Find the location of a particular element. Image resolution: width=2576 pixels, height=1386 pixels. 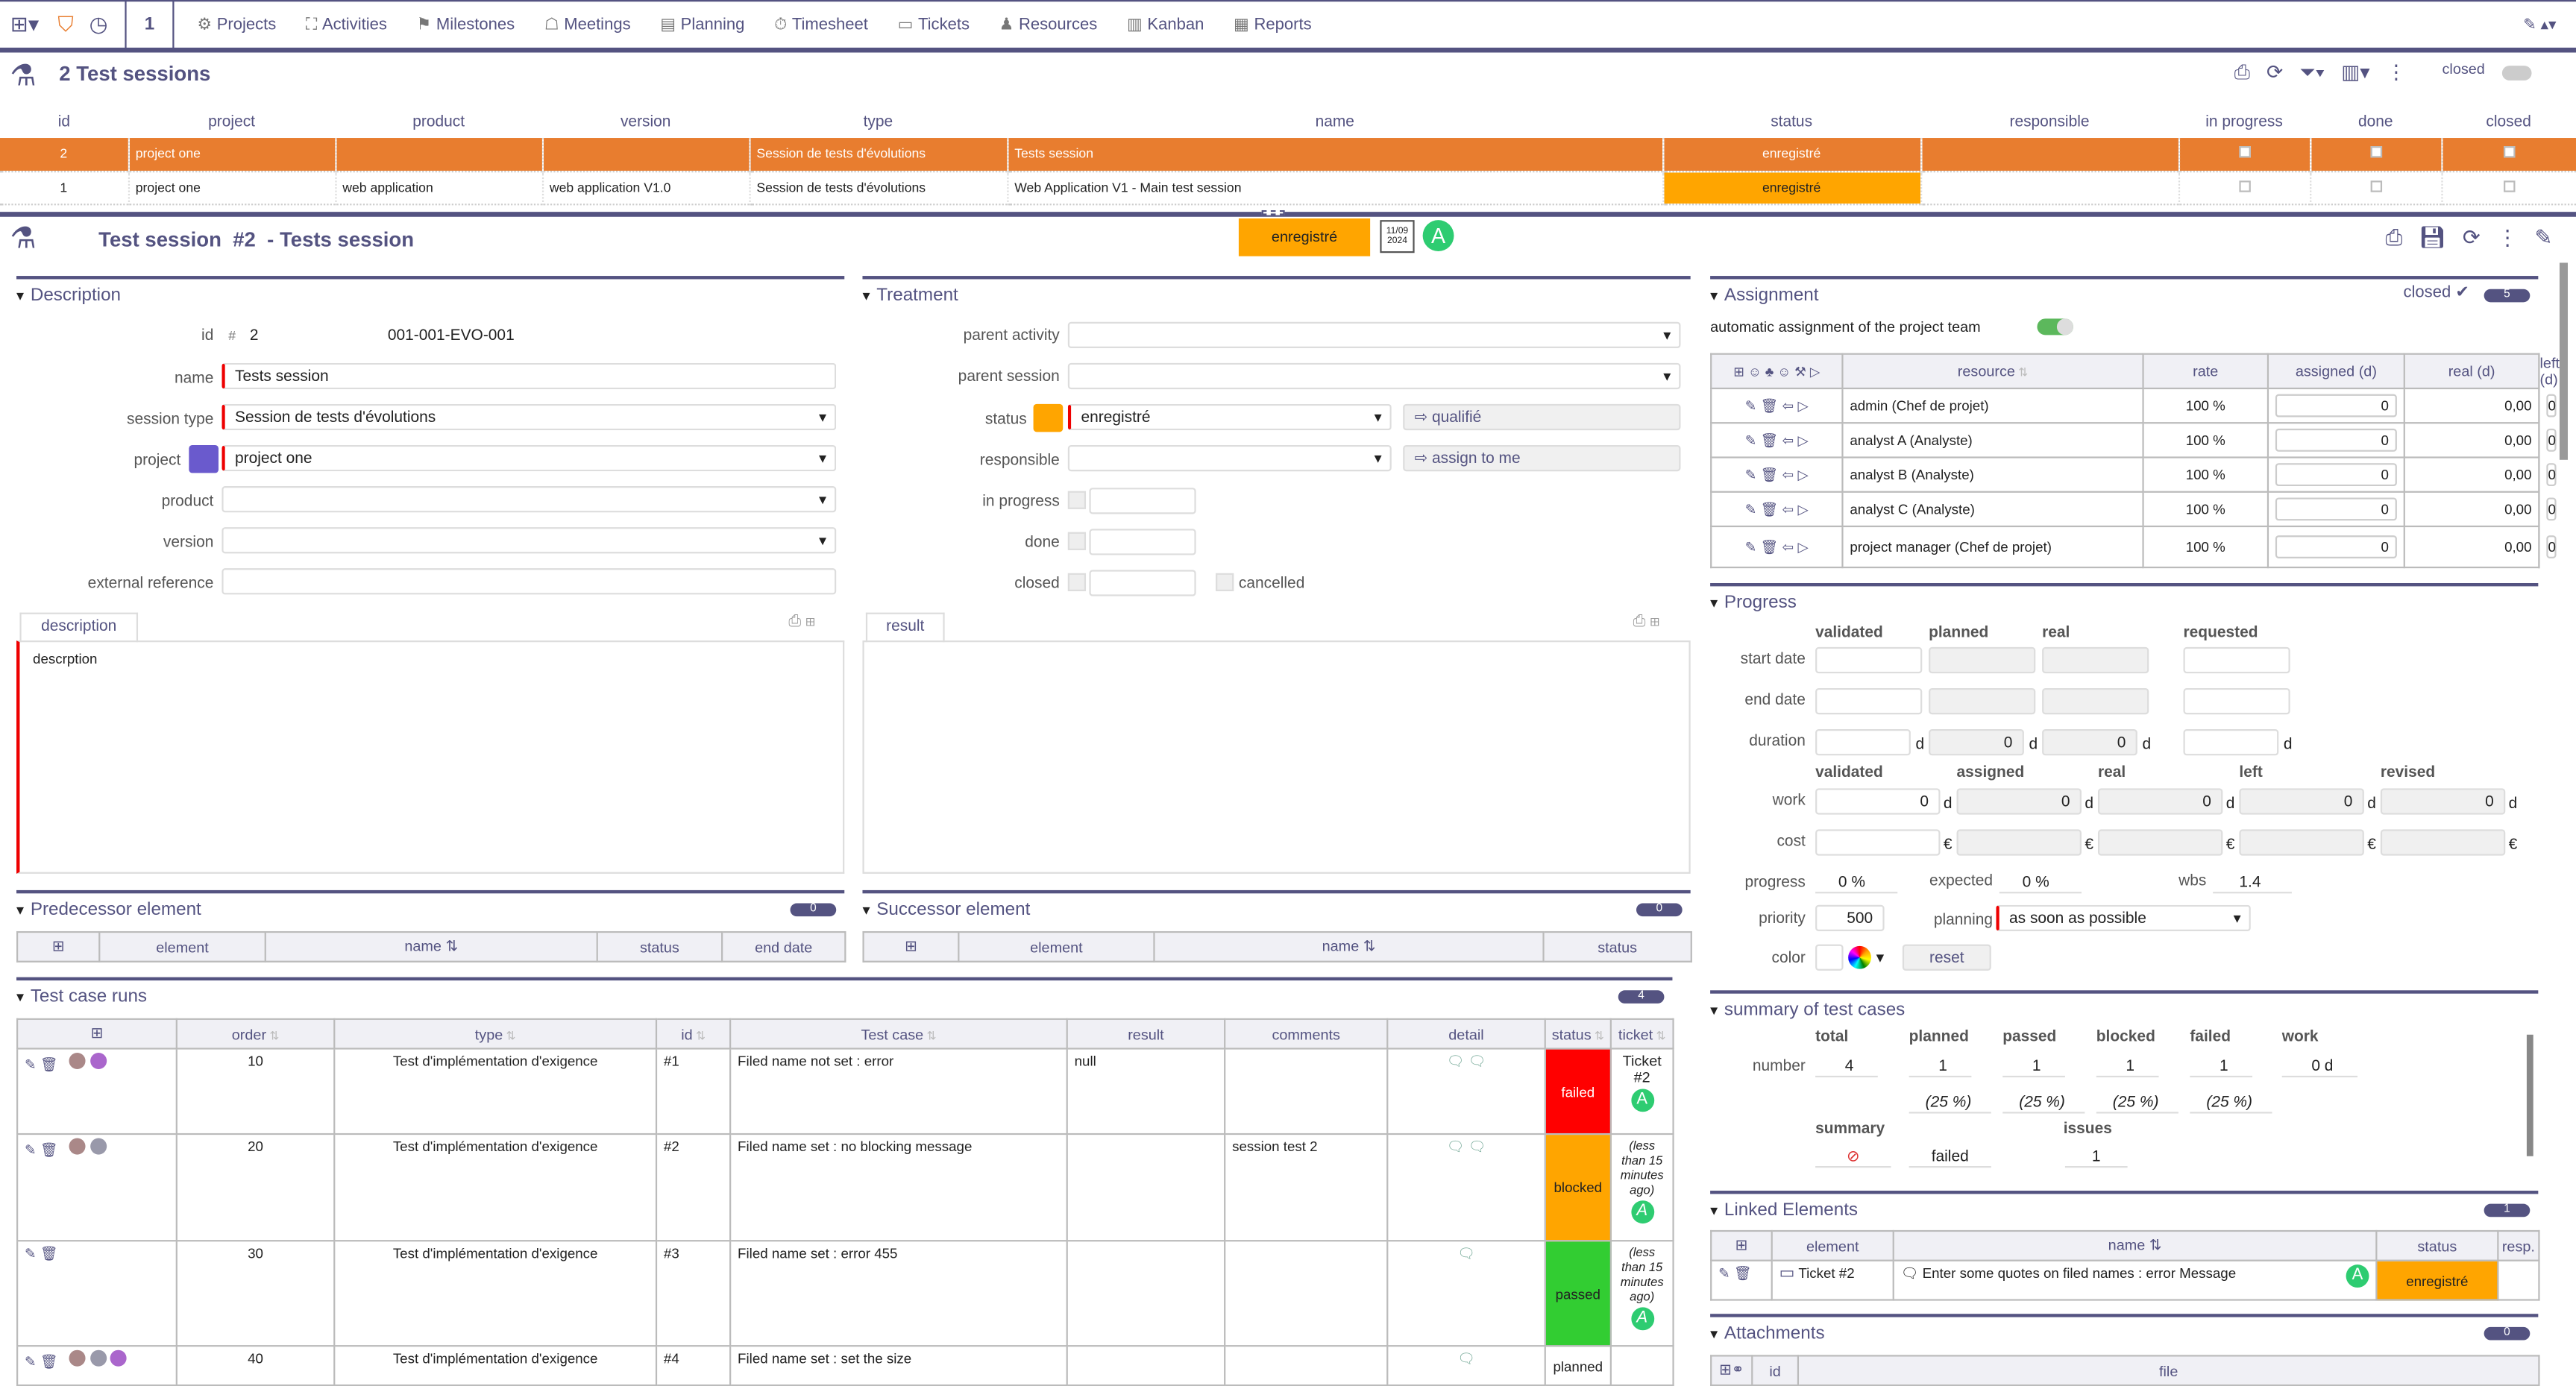

menu-planning: ▤ Planning is located at coordinates (702, 25).